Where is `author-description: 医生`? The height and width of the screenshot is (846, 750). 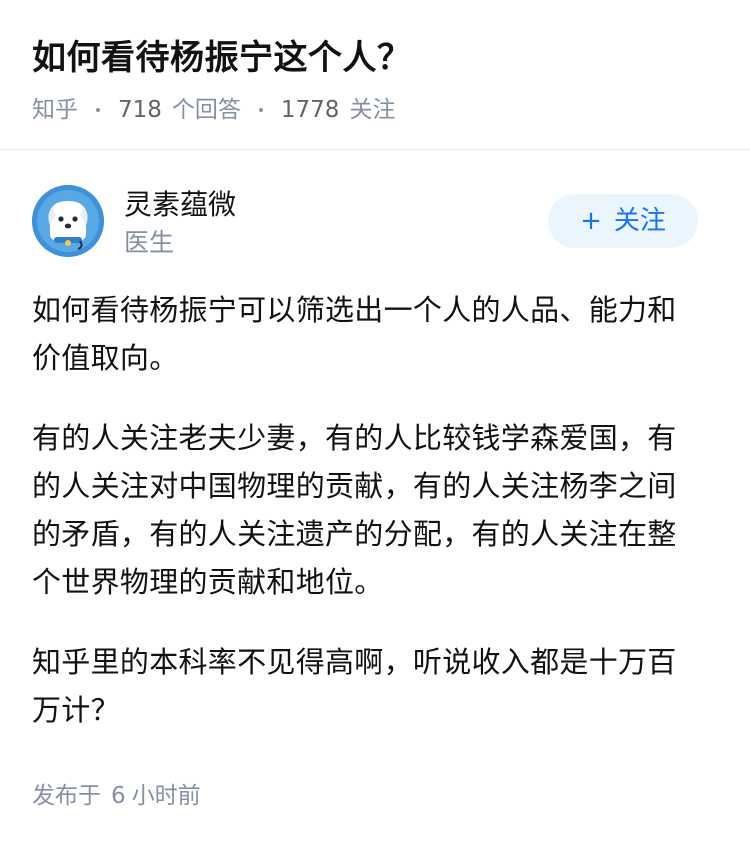 author-description: 医生 is located at coordinates (149, 242).